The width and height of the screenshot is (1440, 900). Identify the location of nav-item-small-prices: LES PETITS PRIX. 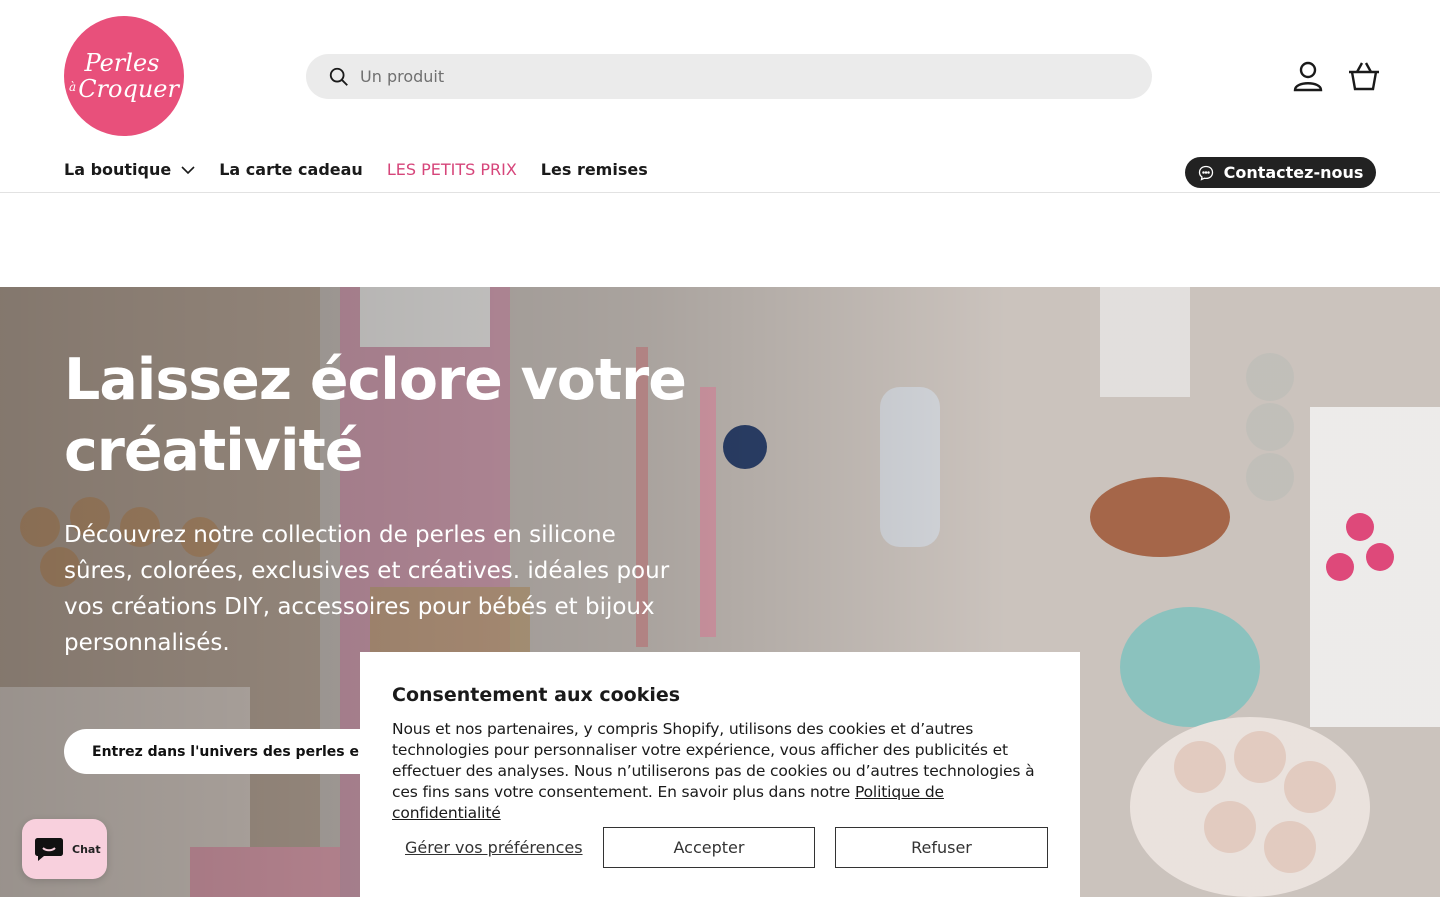
(452, 169).